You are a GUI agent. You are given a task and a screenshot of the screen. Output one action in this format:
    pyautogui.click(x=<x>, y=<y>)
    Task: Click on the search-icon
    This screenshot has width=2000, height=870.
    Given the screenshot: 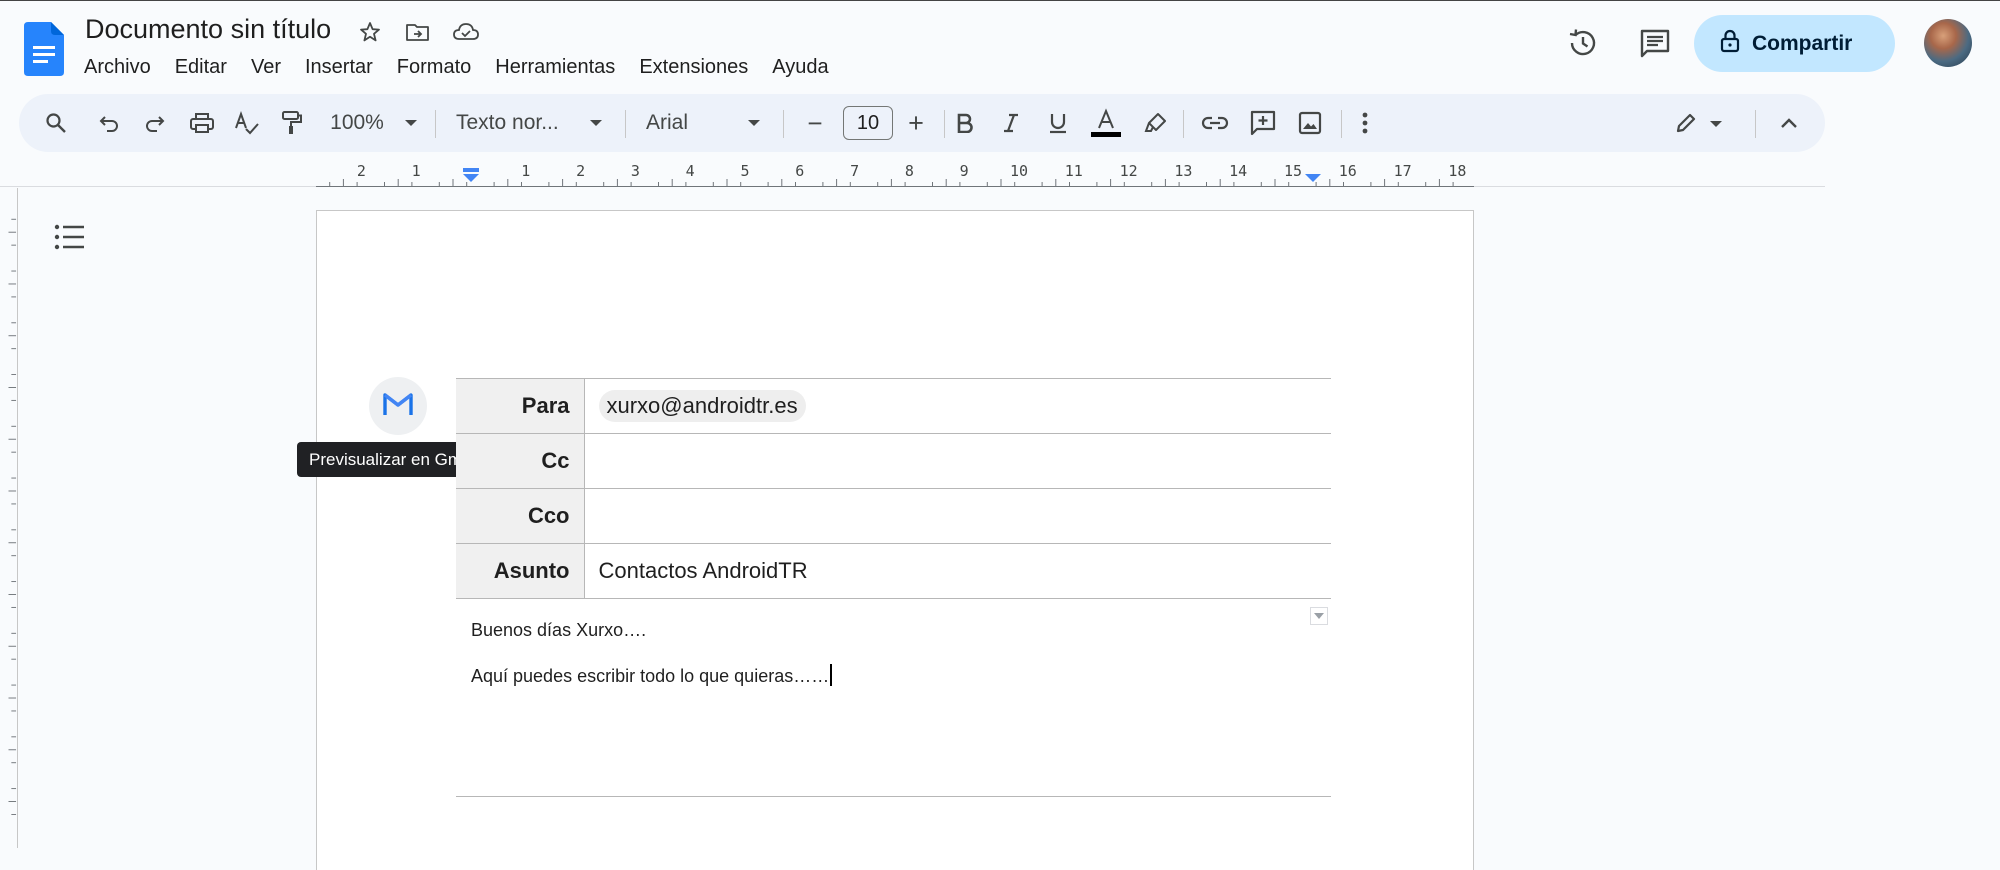 What is the action you would take?
    pyautogui.click(x=56, y=123)
    